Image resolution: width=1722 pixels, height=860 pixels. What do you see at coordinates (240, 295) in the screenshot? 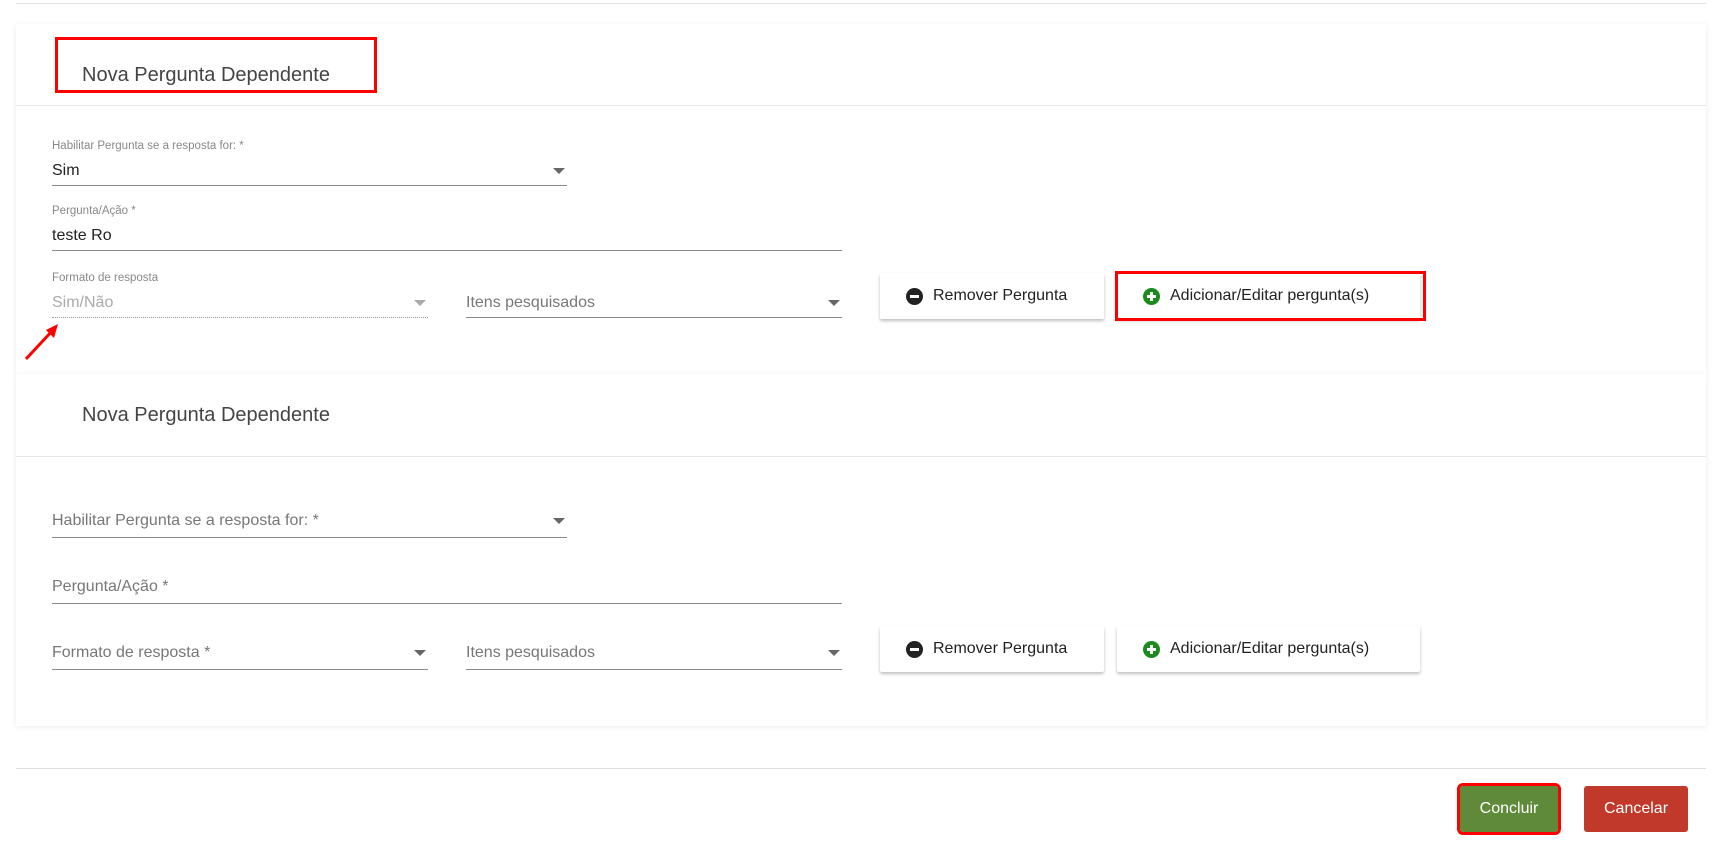
I see `answer-format-select: Formato de resposta Sim/Não` at bounding box center [240, 295].